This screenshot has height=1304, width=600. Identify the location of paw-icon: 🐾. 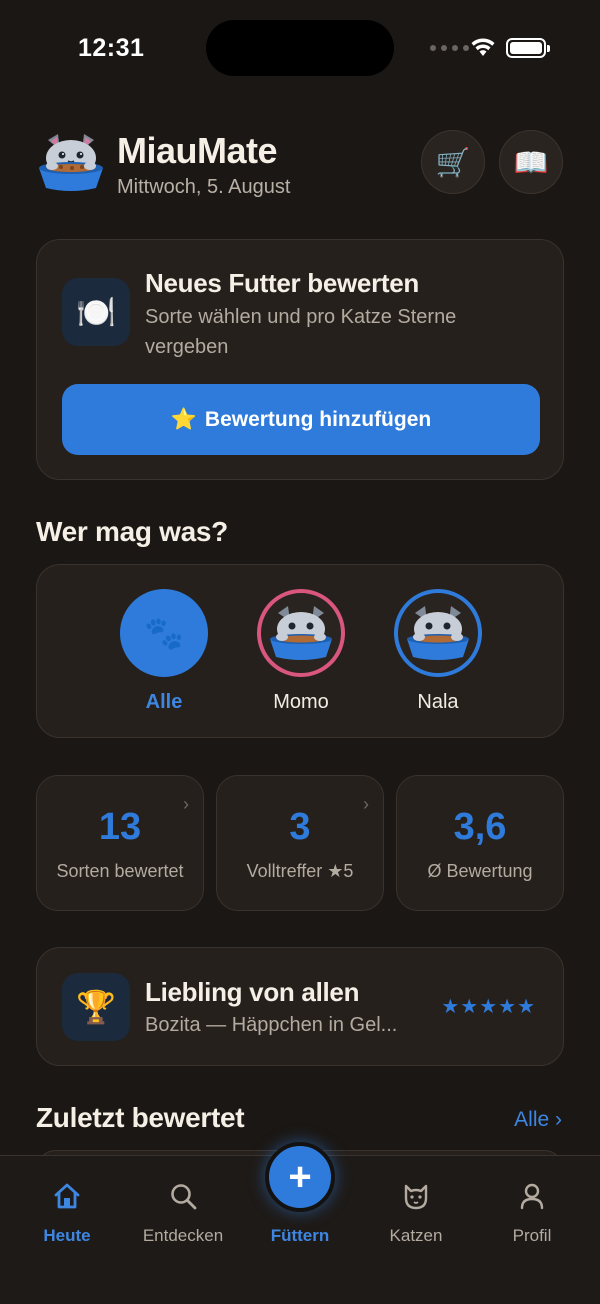
(164, 633).